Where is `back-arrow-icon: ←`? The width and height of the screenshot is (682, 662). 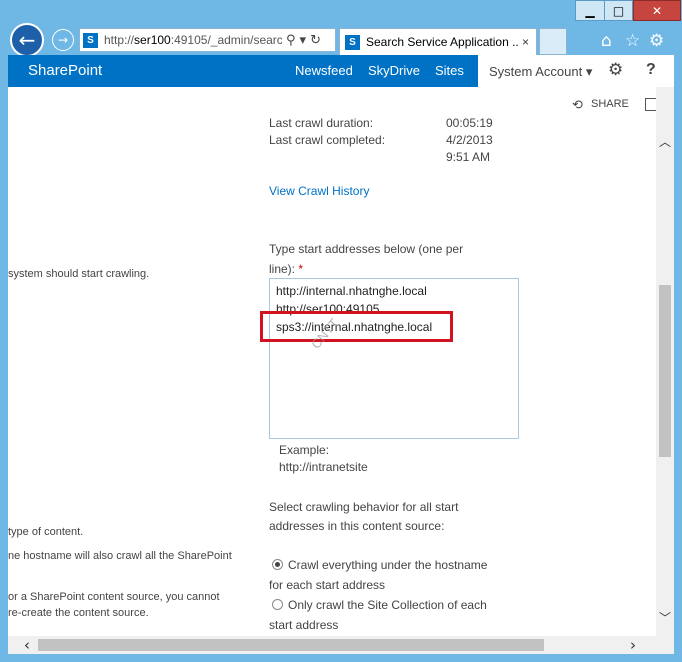
back-arrow-icon: ← is located at coordinates (27, 40).